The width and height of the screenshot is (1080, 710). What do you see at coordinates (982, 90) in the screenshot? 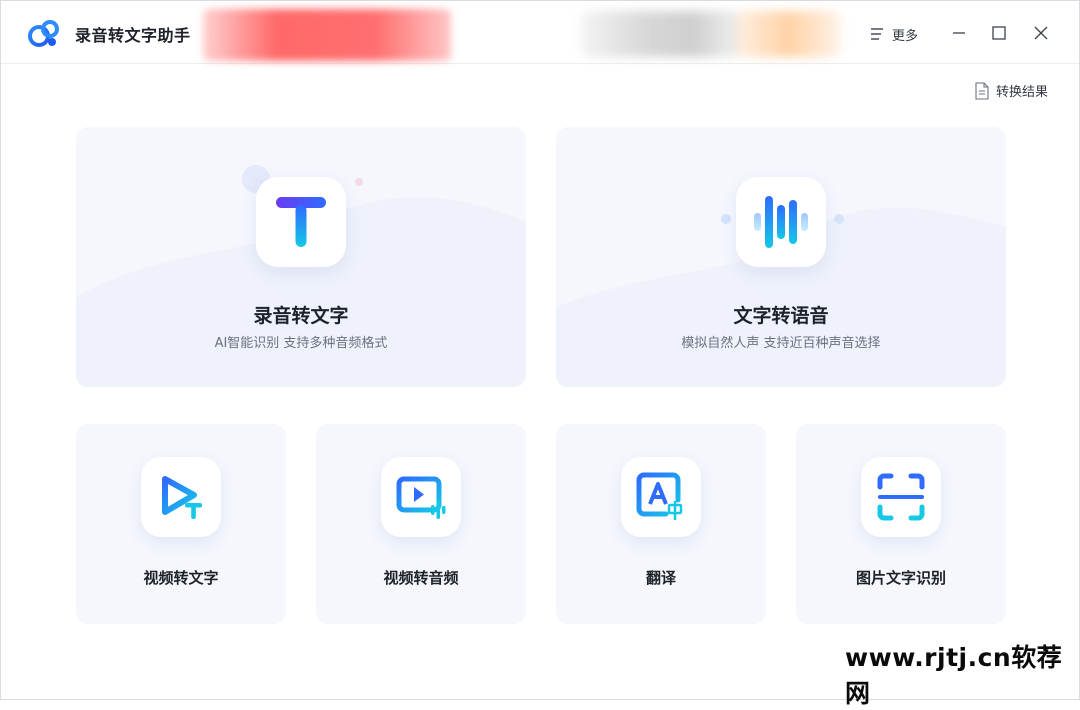
I see `document-icon` at bounding box center [982, 90].